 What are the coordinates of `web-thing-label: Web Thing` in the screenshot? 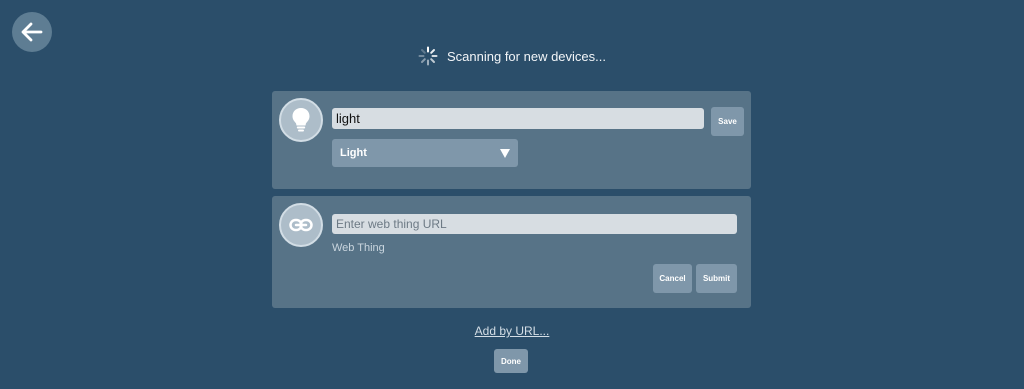 It's located at (358, 248).